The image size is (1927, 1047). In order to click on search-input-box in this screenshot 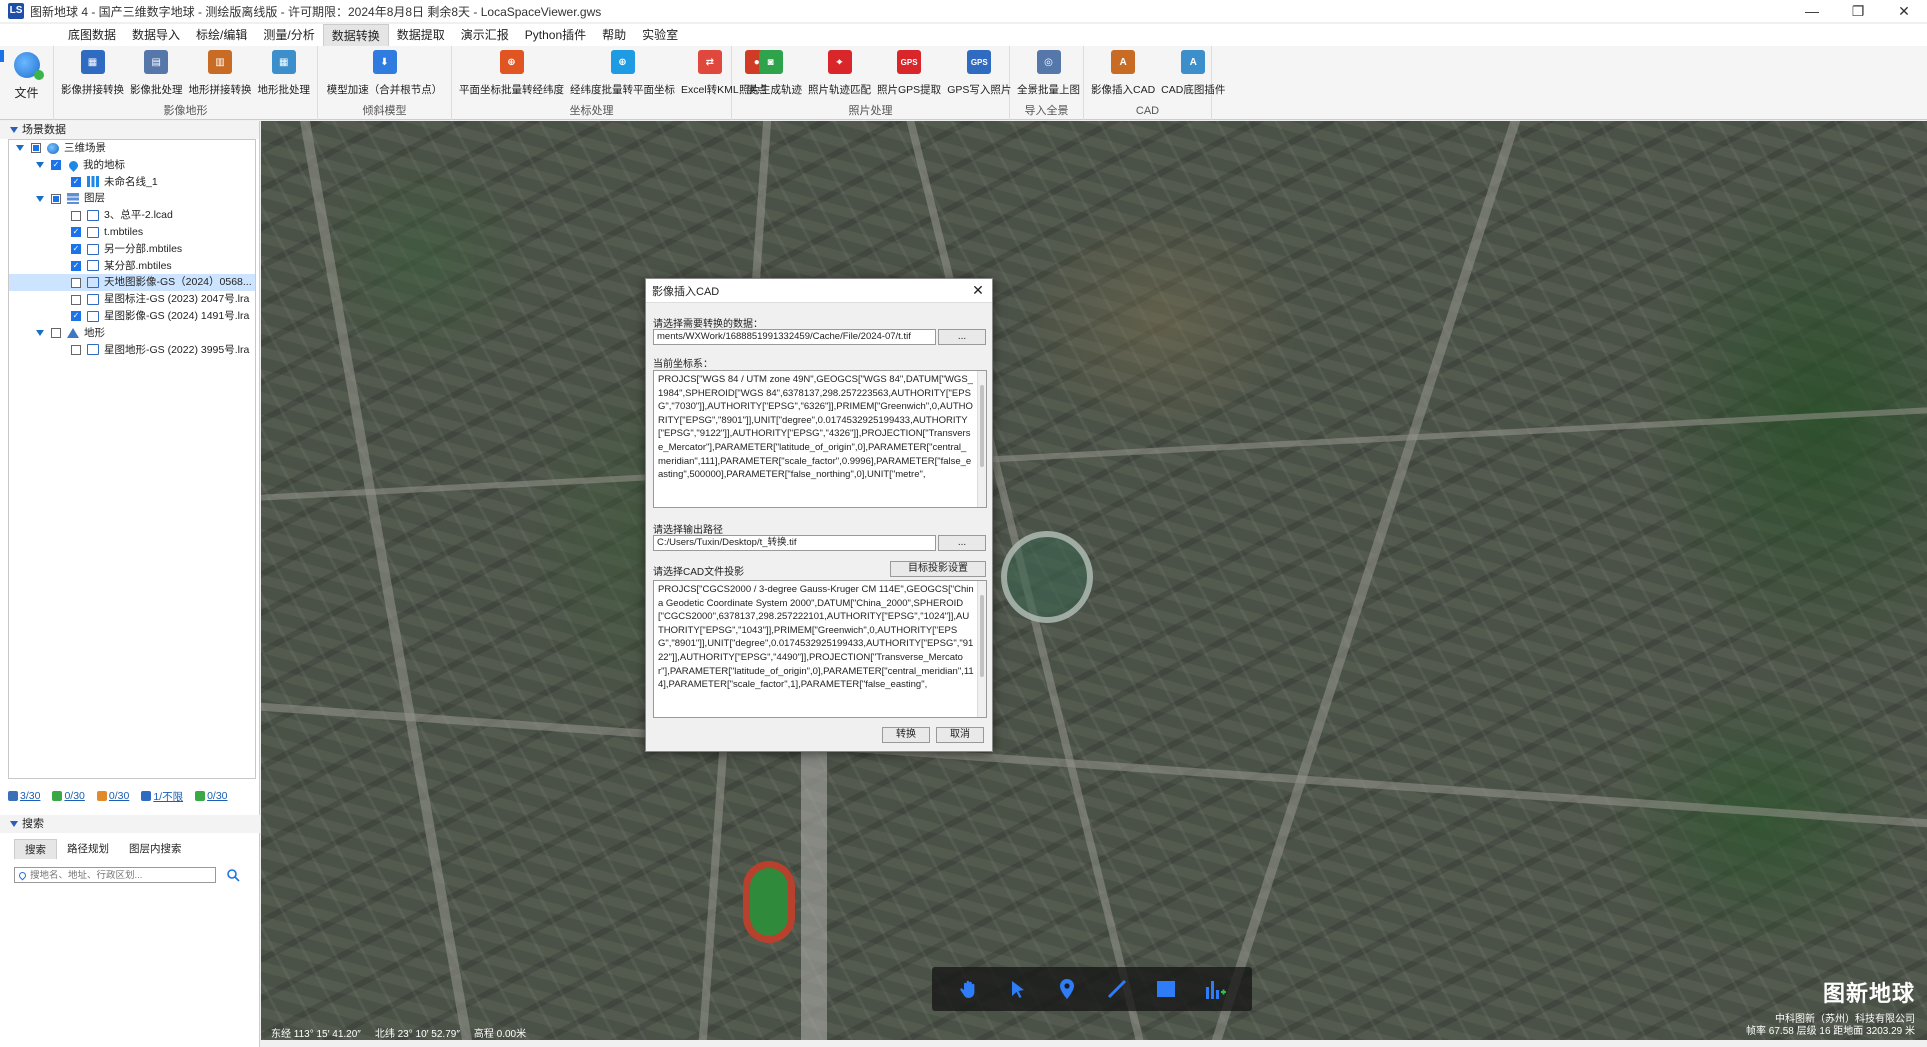, I will do `click(115, 875)`.